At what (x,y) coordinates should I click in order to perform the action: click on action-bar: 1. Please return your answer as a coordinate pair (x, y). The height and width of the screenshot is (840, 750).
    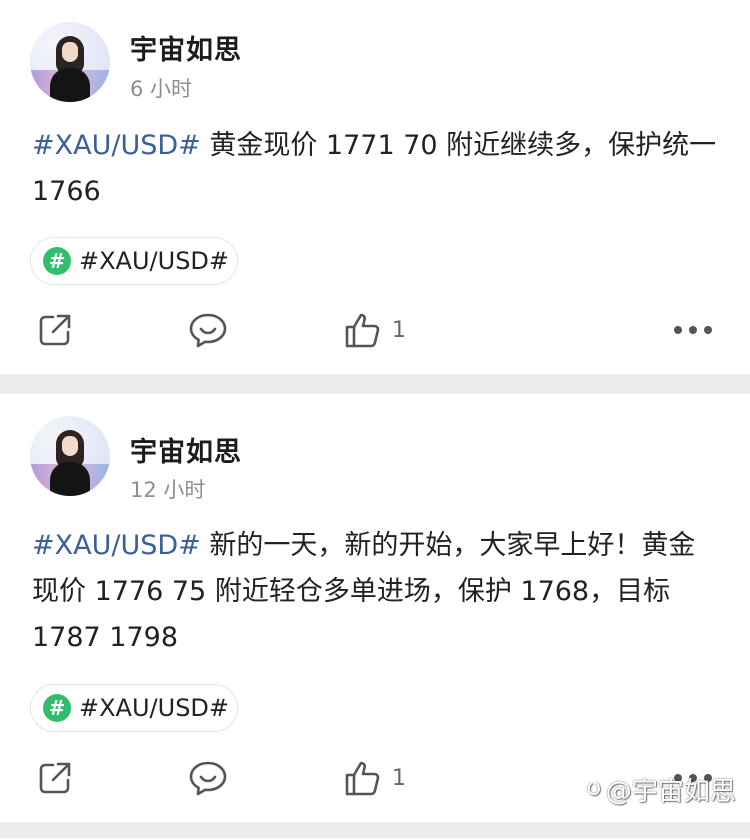
    Looking at the image, I should click on (375, 330).